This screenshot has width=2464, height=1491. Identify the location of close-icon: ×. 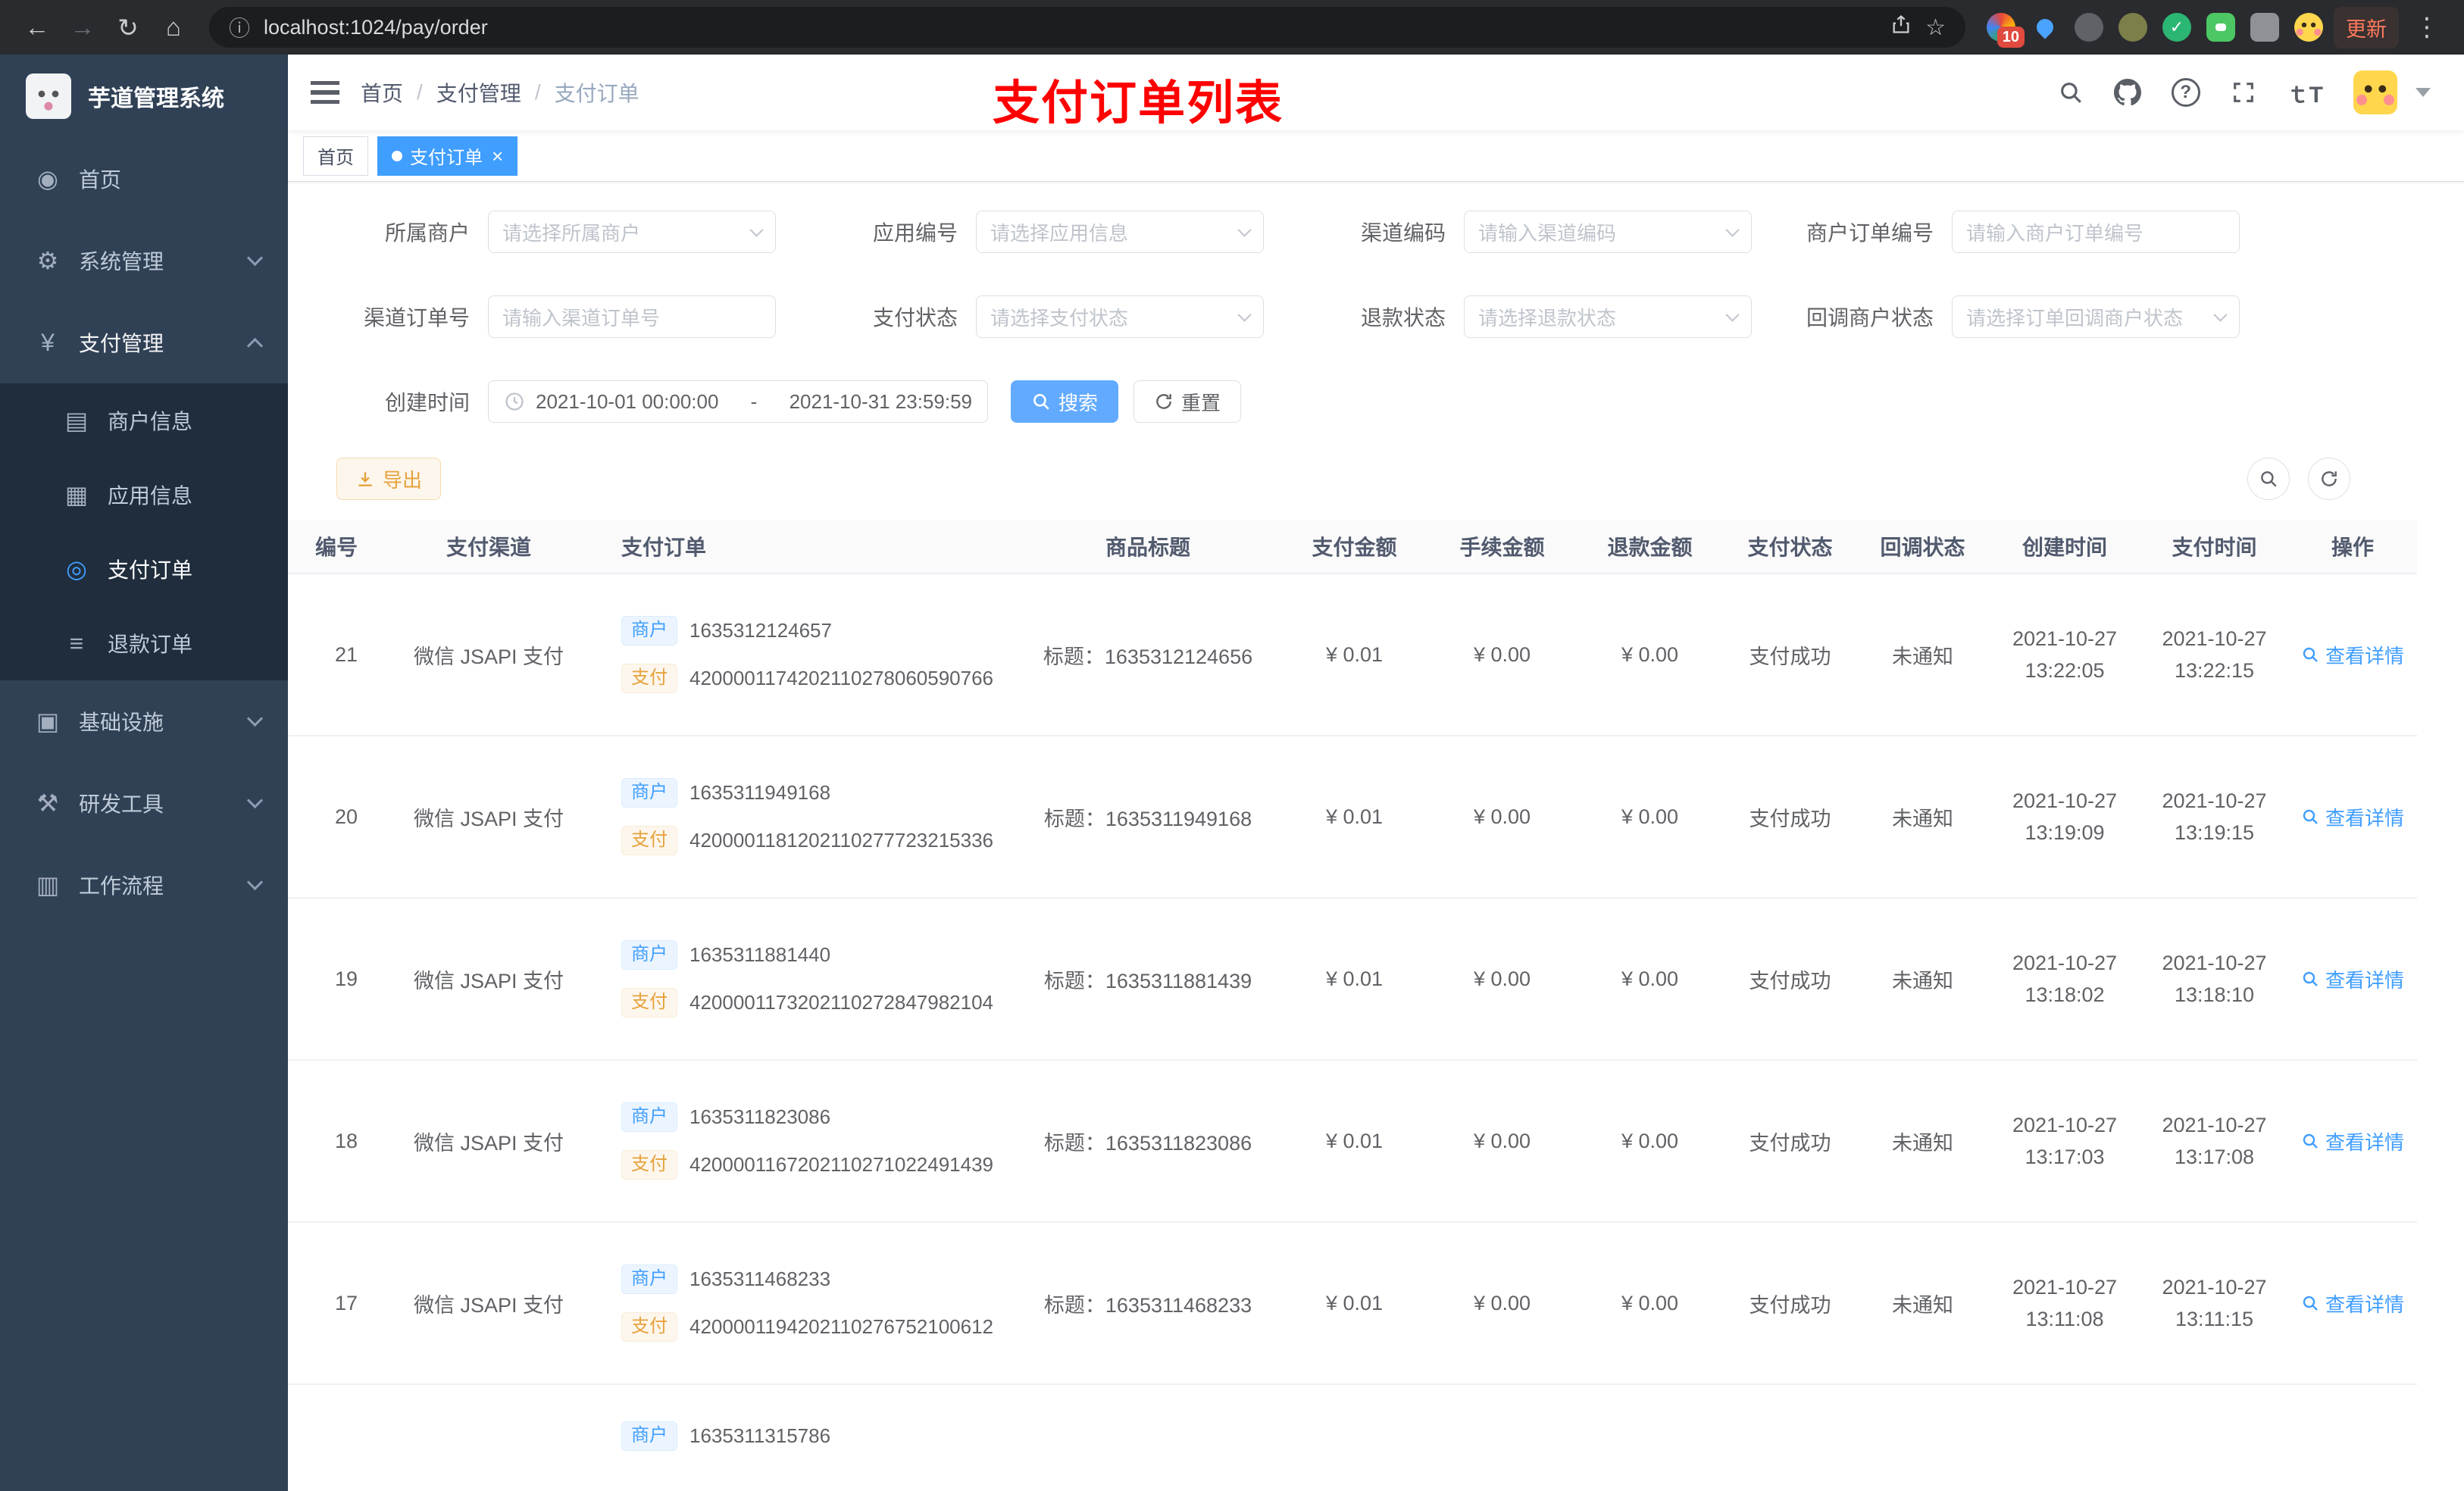
(497, 156).